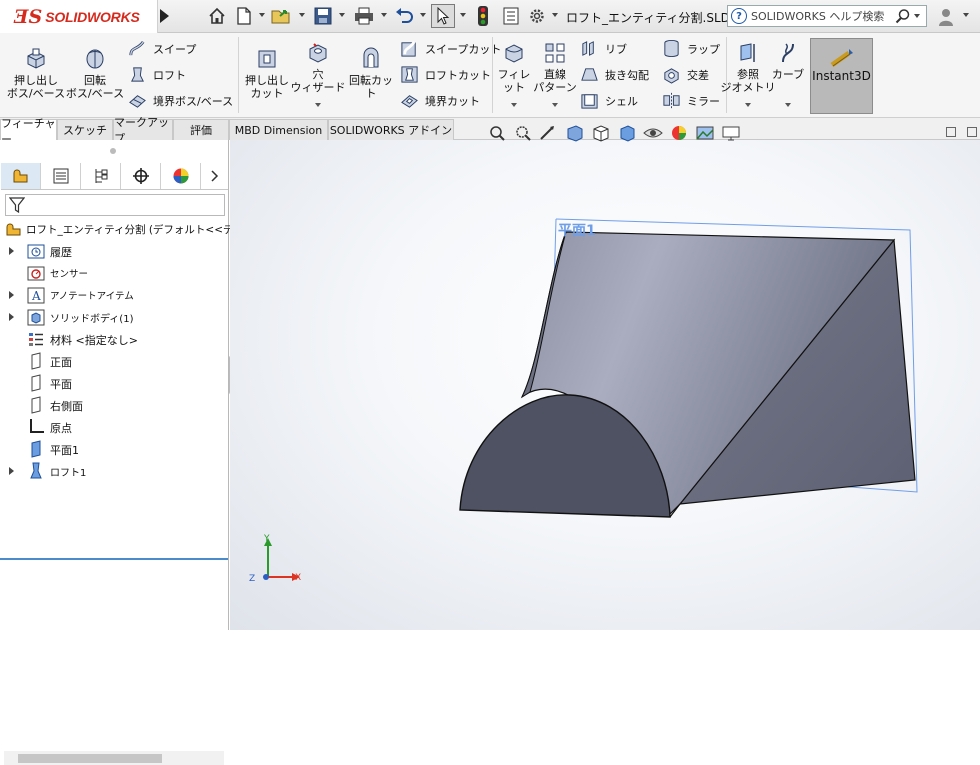  What do you see at coordinates (748, 67) in the screenshot?
I see `reference-geometry-button: 参照 ジオメトリ` at bounding box center [748, 67].